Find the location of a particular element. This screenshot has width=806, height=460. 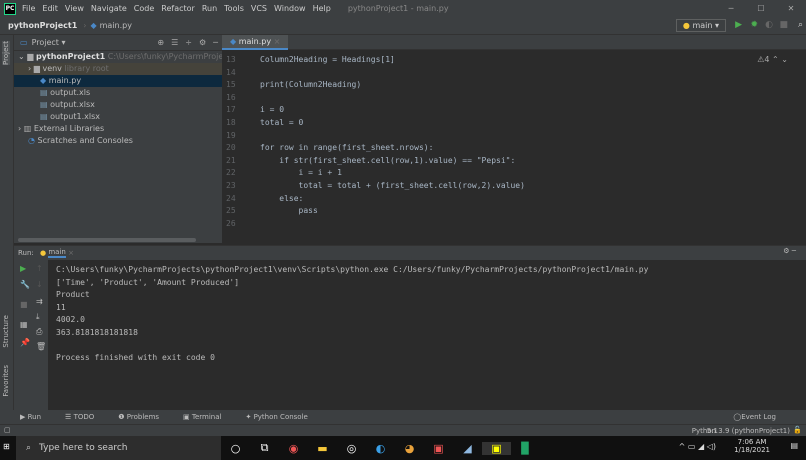

wrench-icon: 🔧 is located at coordinates (25, 284).